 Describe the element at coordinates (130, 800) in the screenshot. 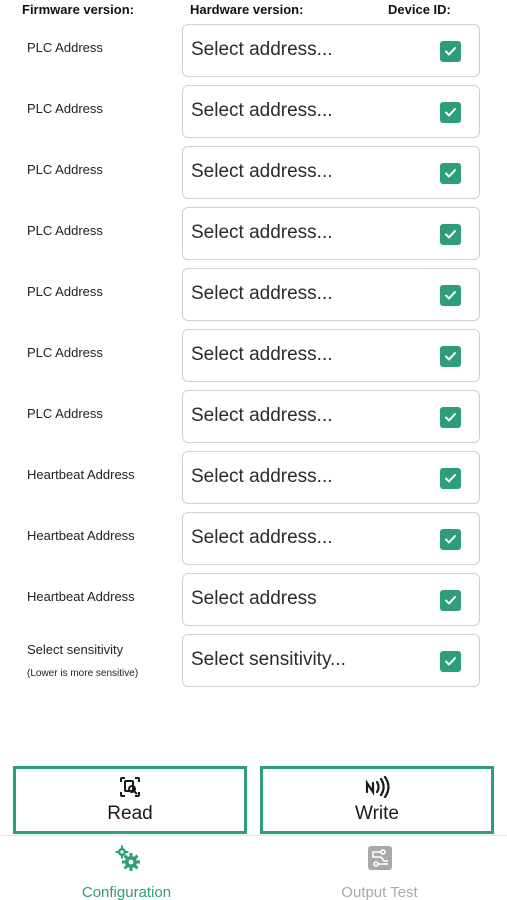

I see `read-button: Read` at that location.